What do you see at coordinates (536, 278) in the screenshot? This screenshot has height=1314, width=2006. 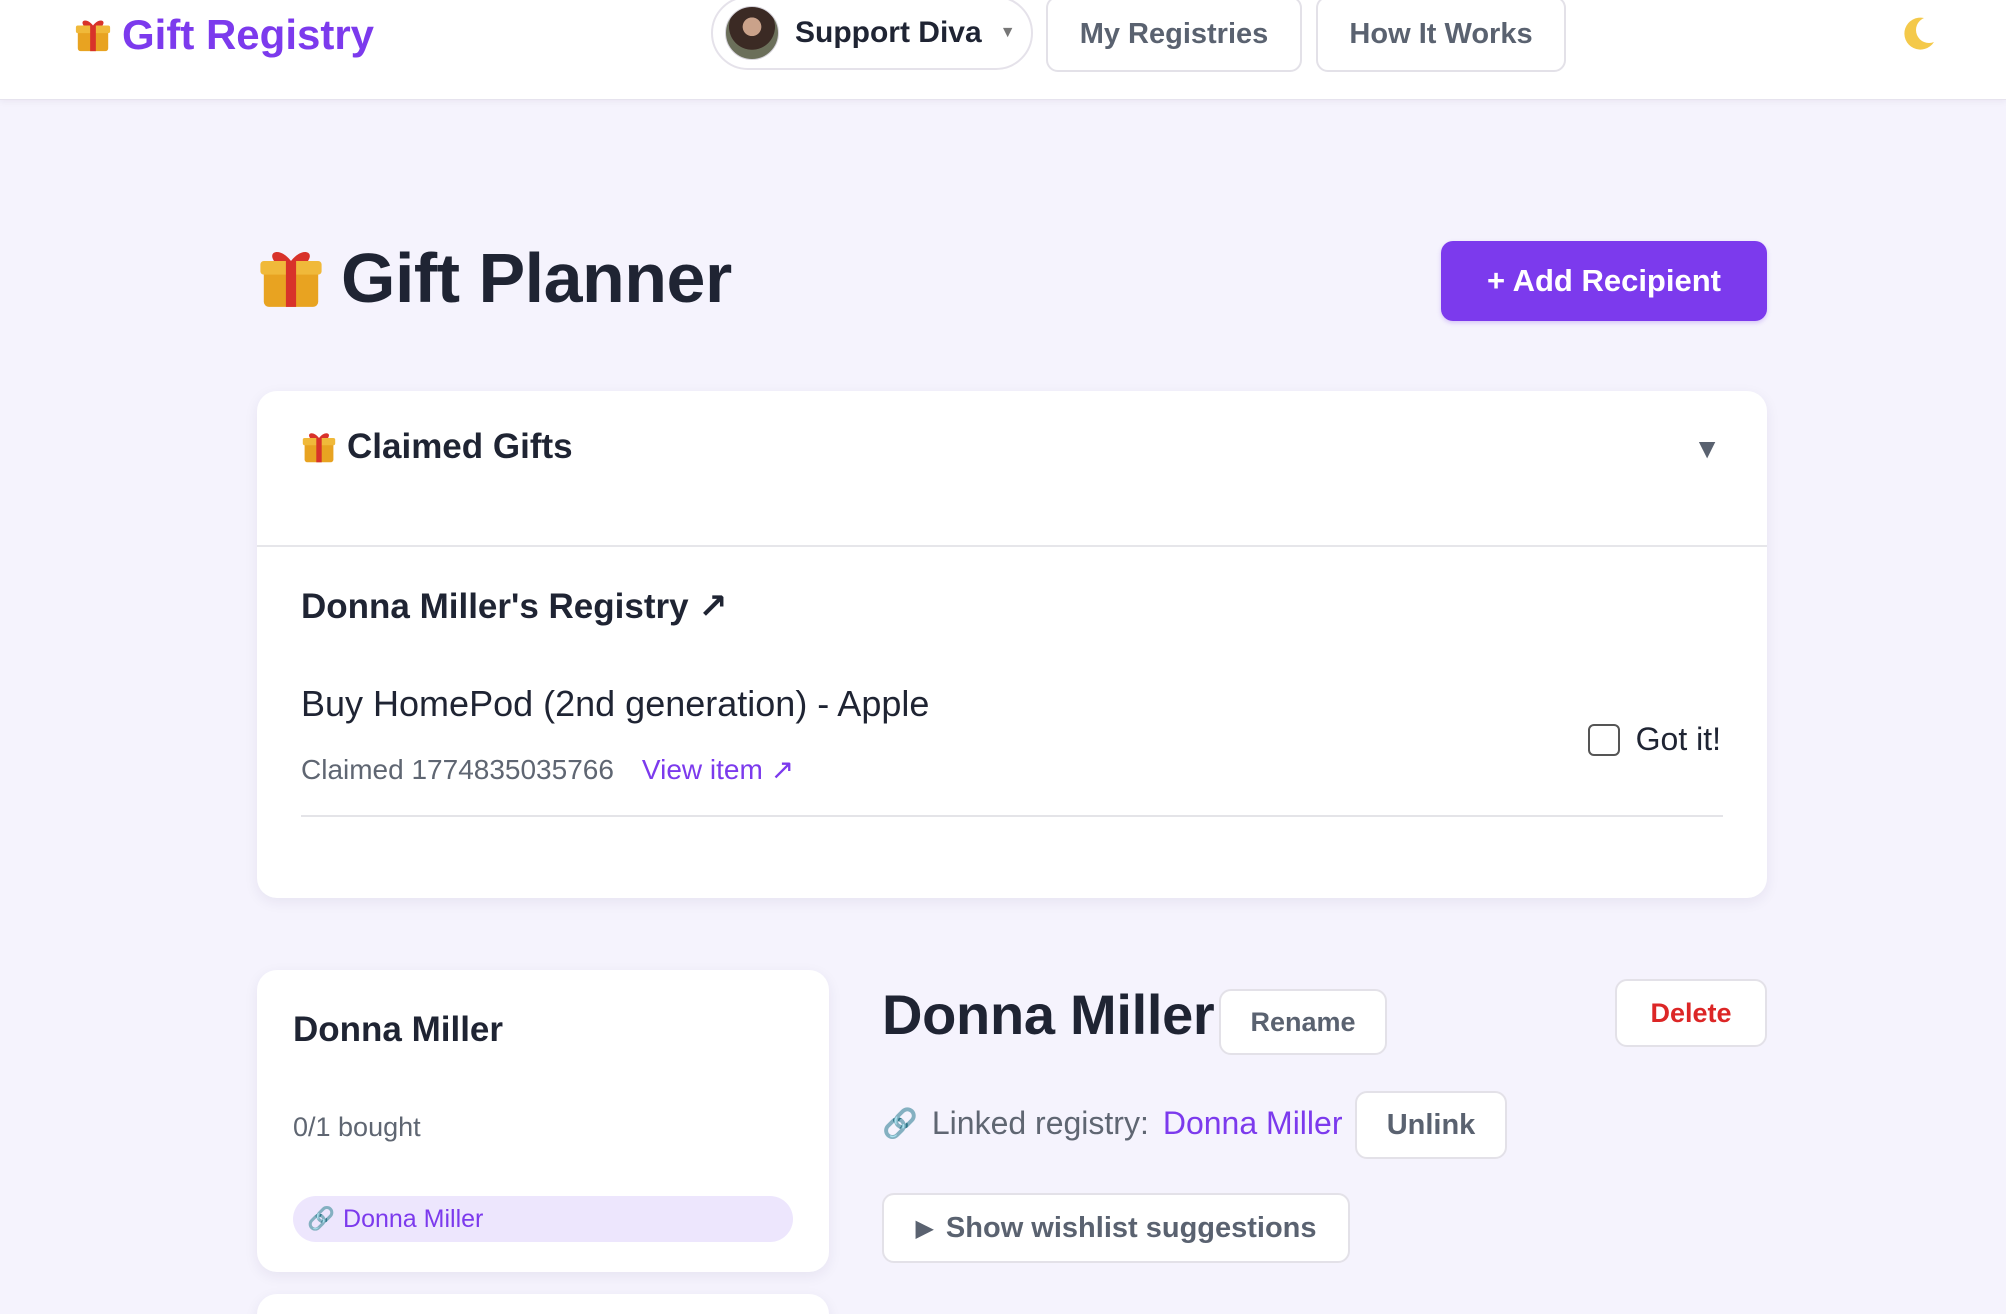 I see `page-title: Gift Planner` at bounding box center [536, 278].